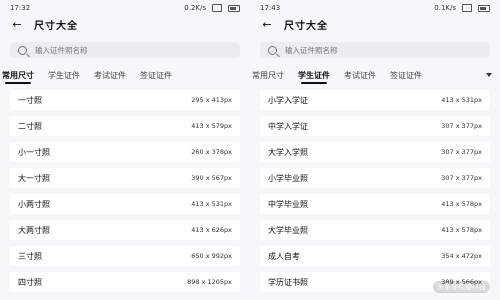  What do you see at coordinates (125, 282) in the screenshot?
I see `list-item: 四寸照 898 x 1205px` at bounding box center [125, 282].